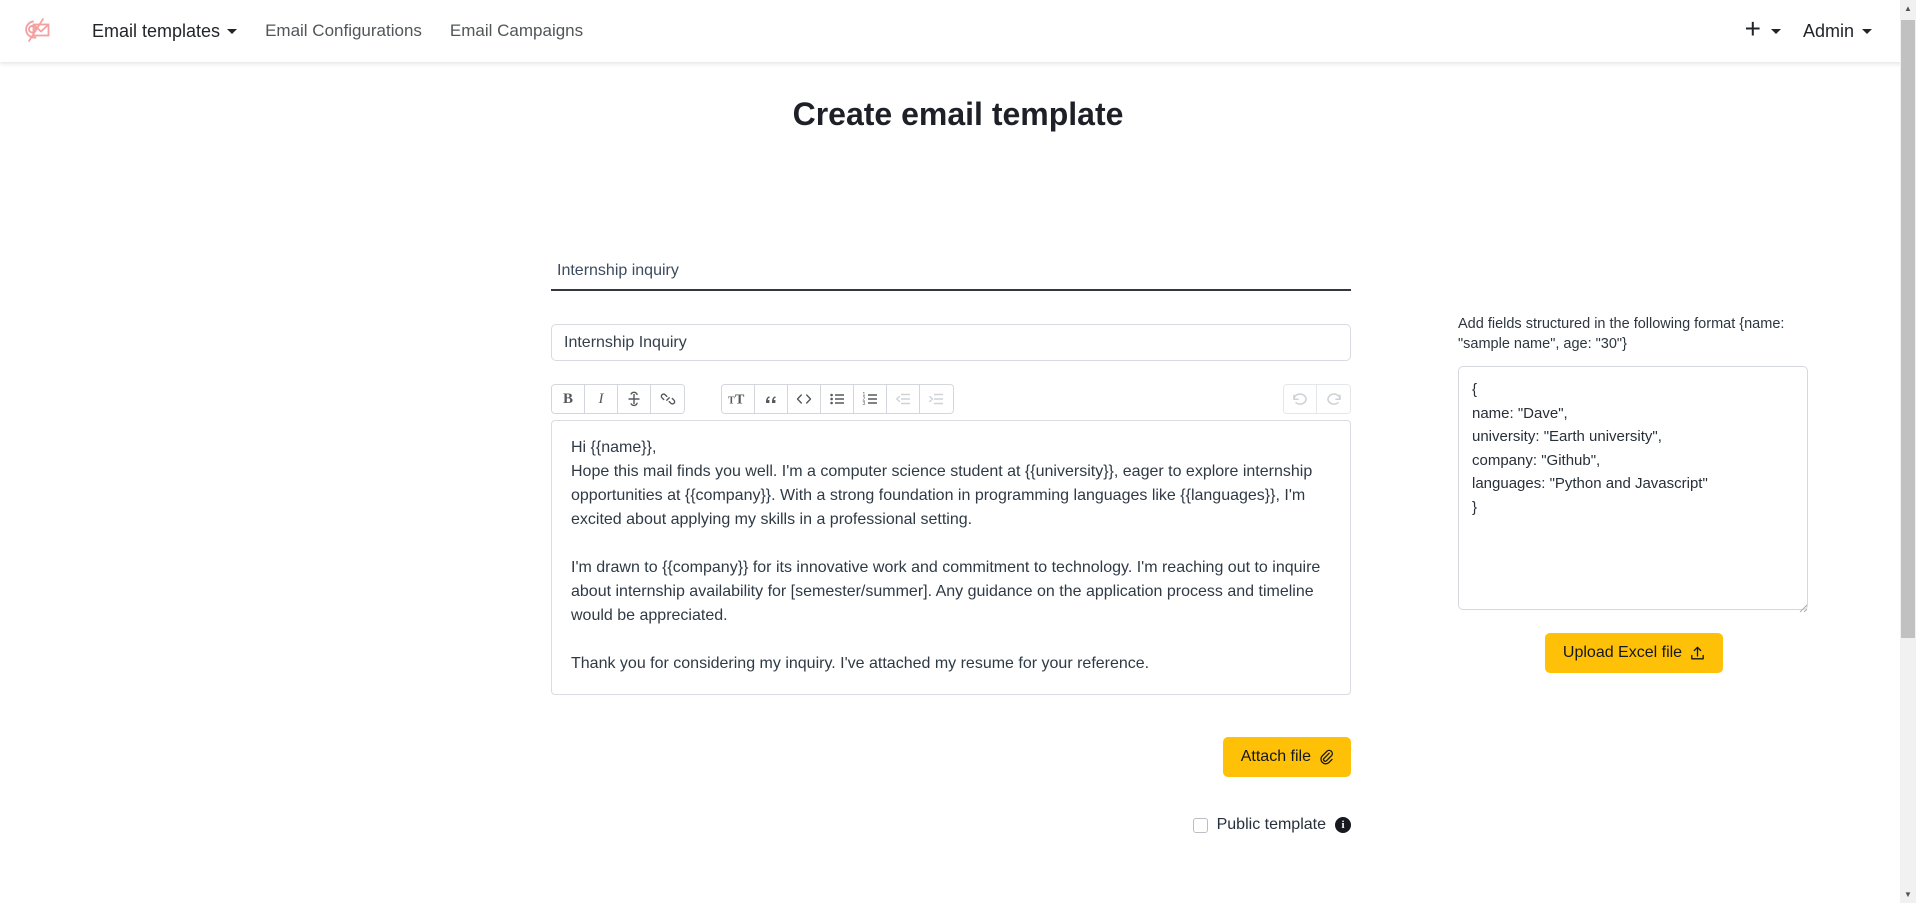 Image resolution: width=1916 pixels, height=903 pixels. Describe the element at coordinates (1697, 653) in the screenshot. I see `upload-icon` at that location.